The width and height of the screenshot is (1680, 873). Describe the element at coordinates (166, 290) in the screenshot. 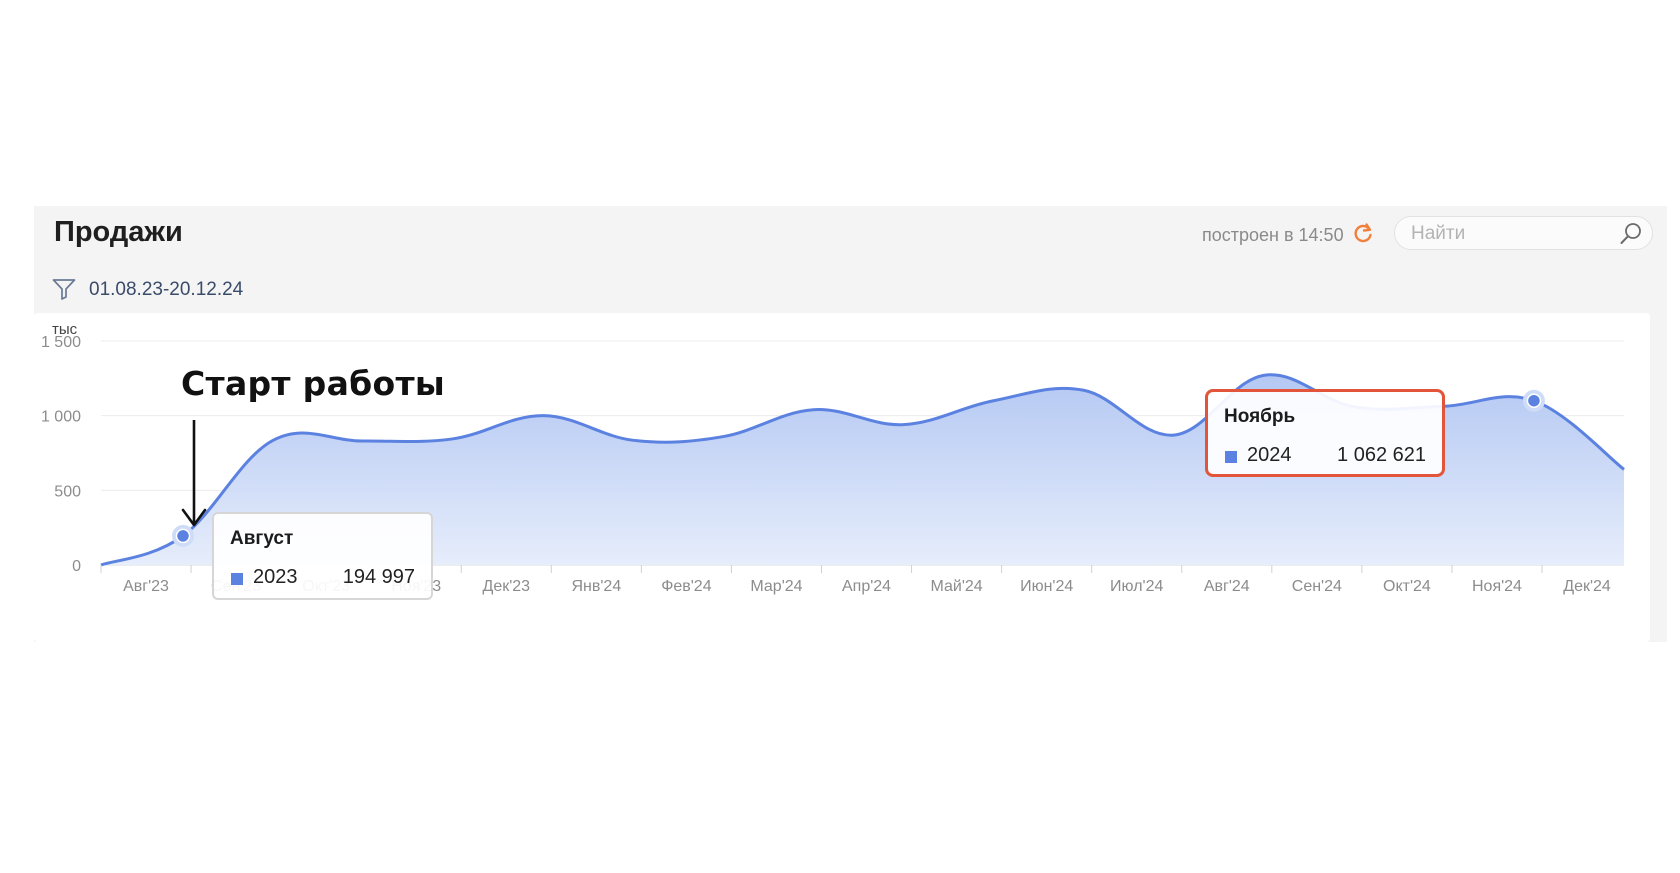

I see `date-range-filter: 01.08.23-20.12.24` at that location.